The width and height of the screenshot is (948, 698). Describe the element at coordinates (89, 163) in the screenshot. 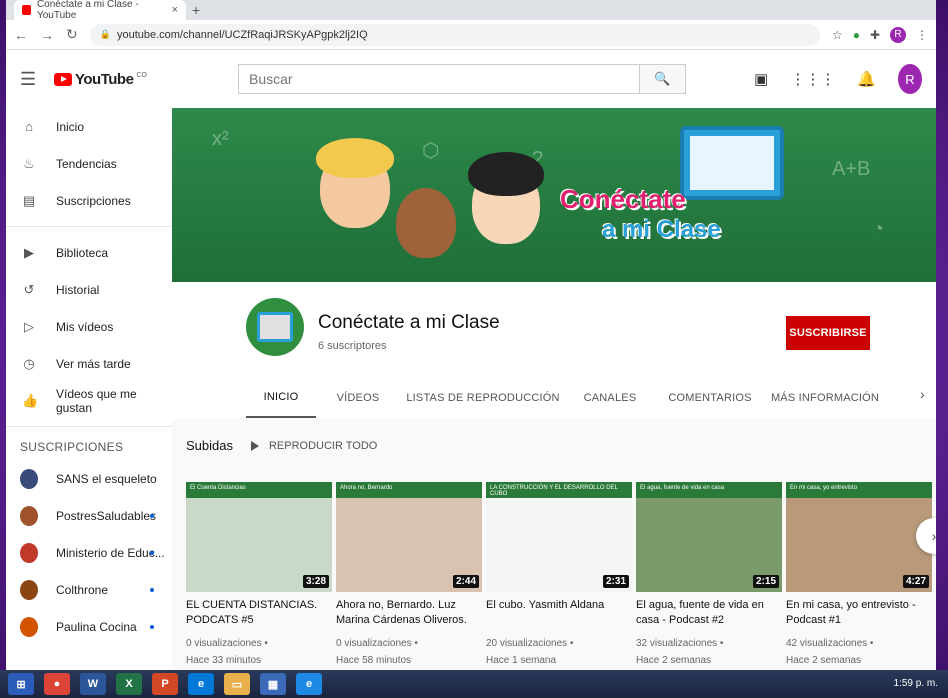

I see `sidebar-item-tendencias: ♨ Tendencias` at that location.